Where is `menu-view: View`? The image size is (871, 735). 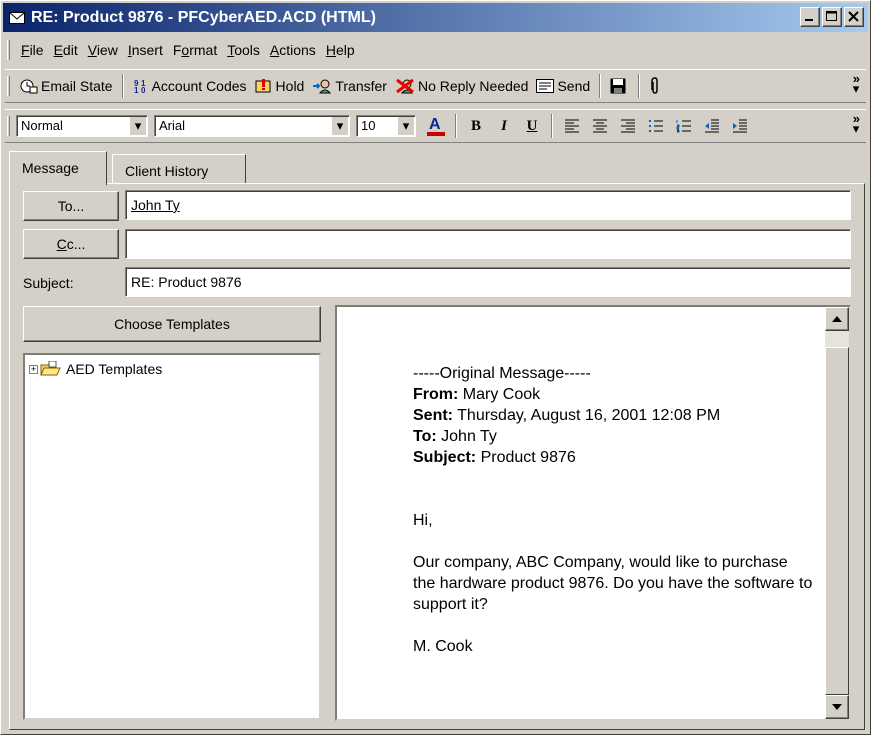
menu-view: View is located at coordinates (103, 50).